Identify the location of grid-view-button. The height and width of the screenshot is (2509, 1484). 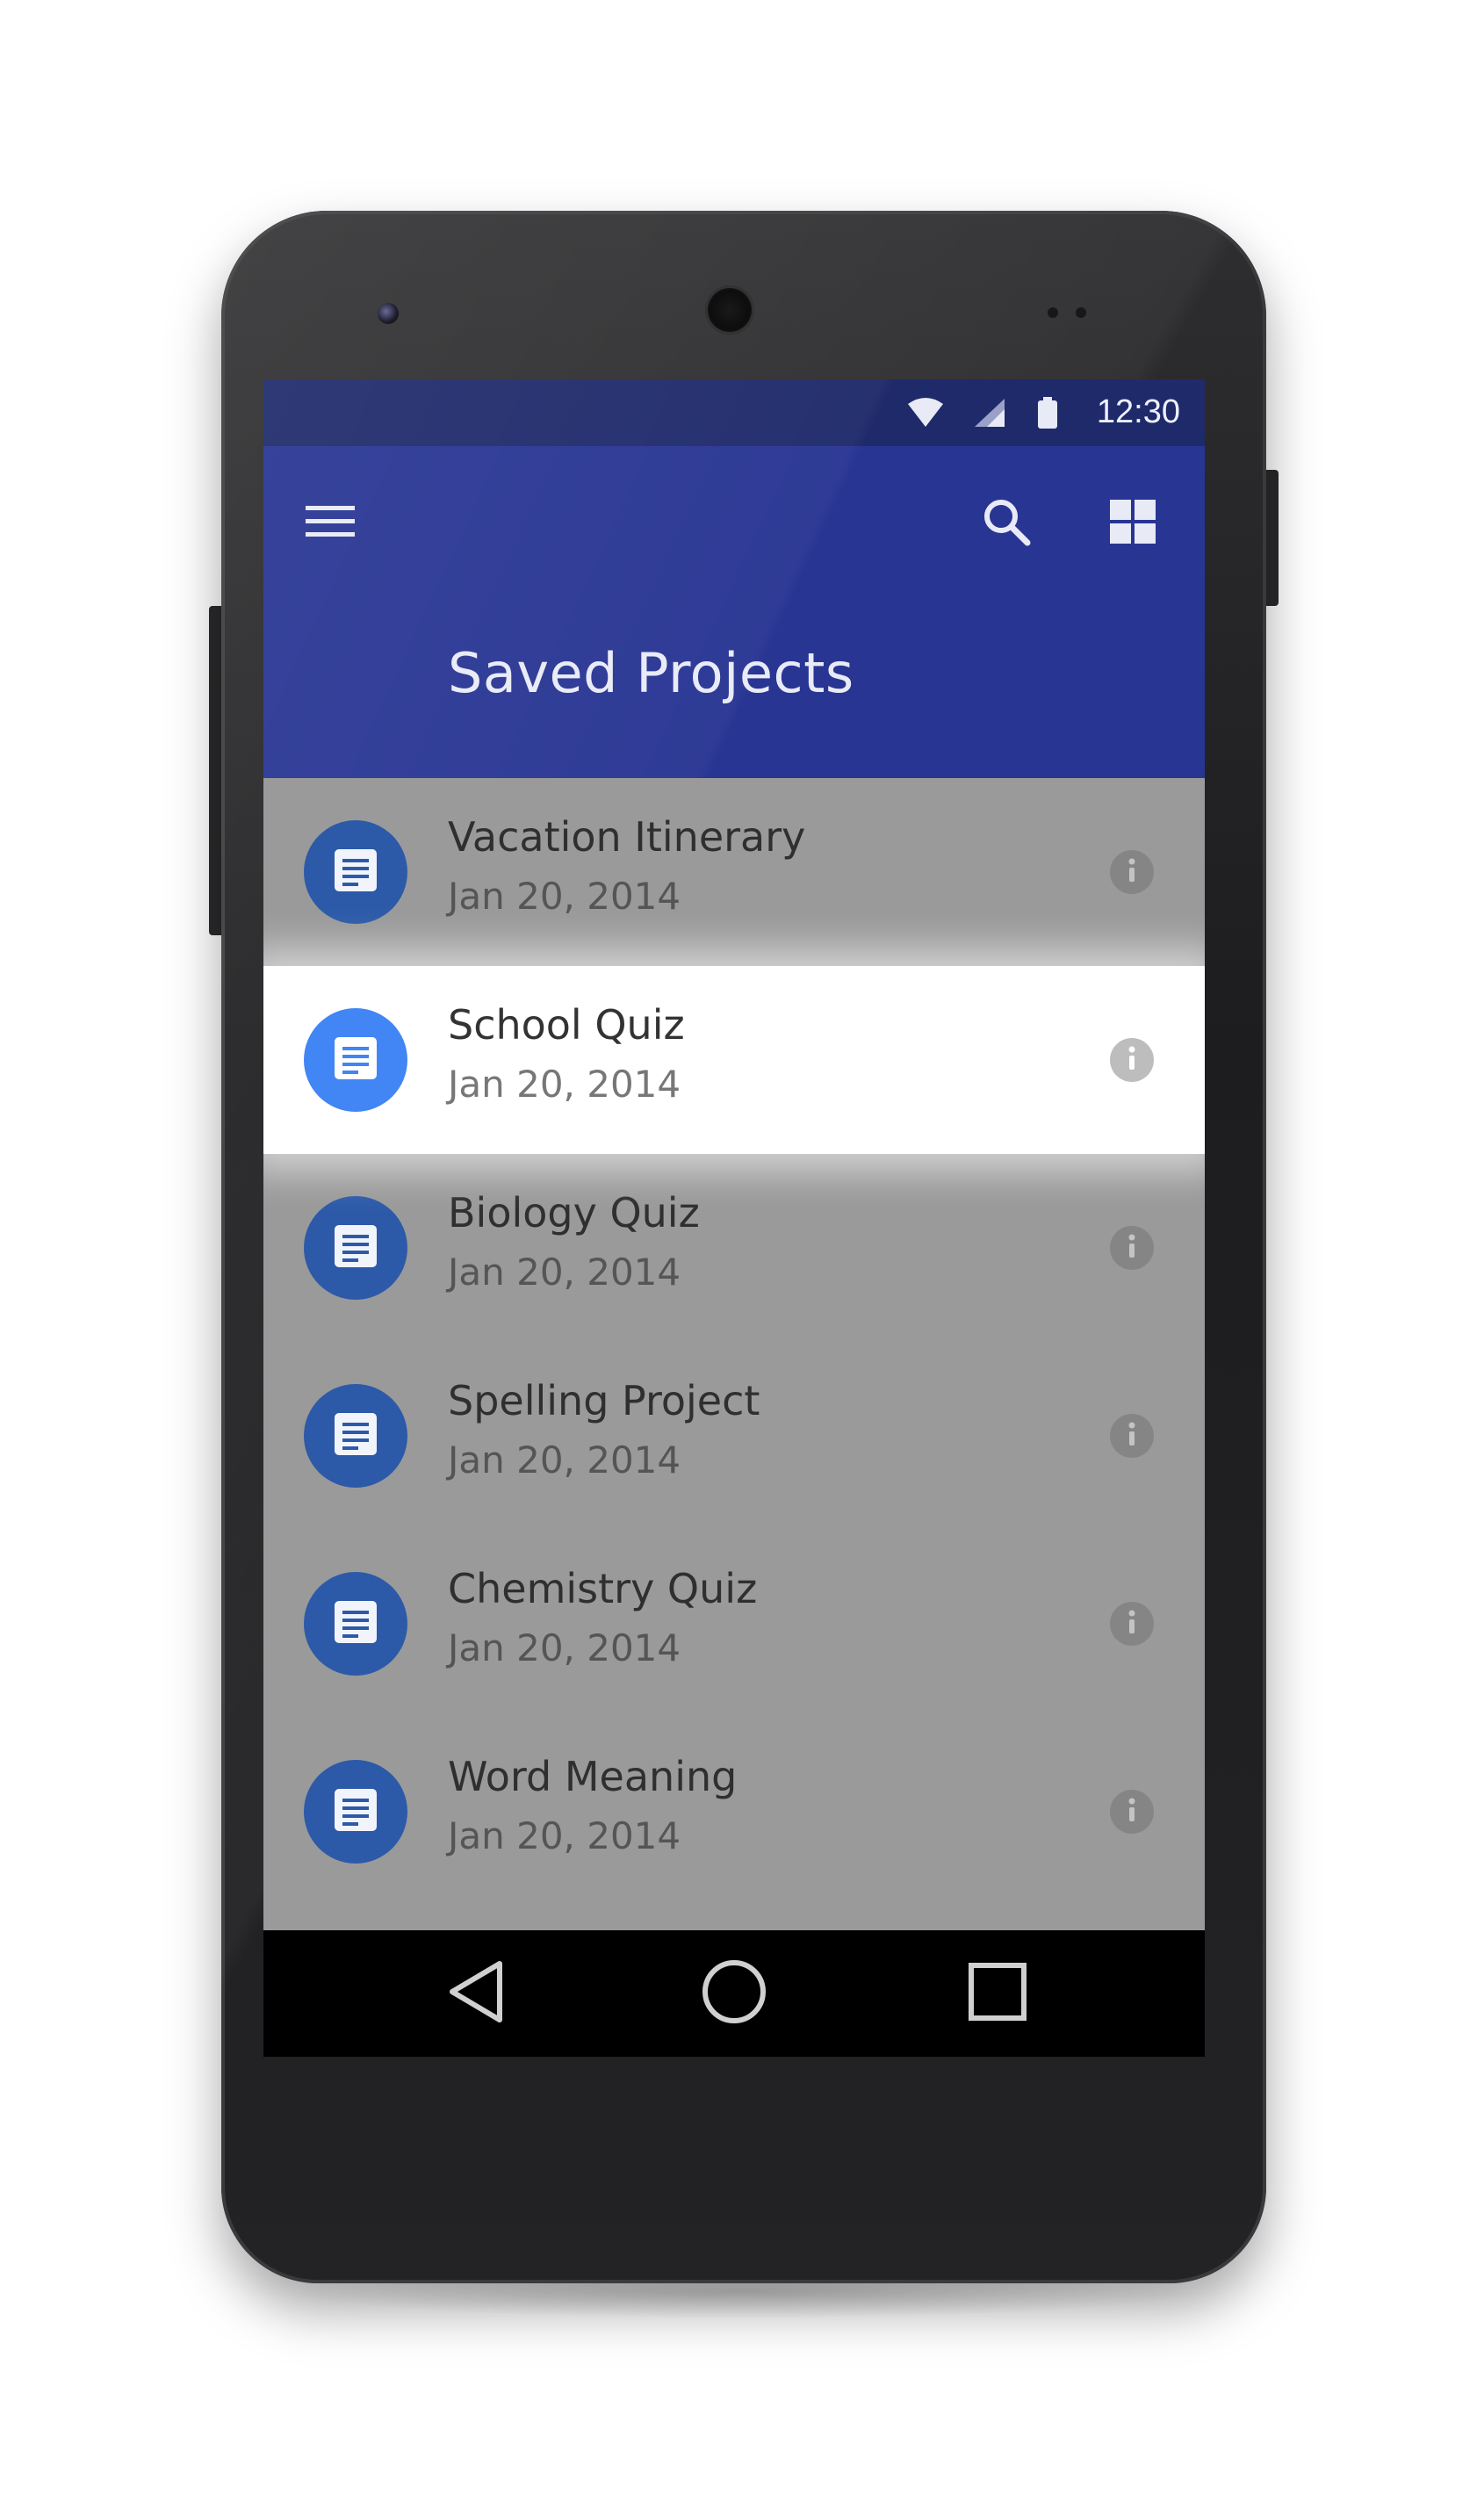
(1132, 523).